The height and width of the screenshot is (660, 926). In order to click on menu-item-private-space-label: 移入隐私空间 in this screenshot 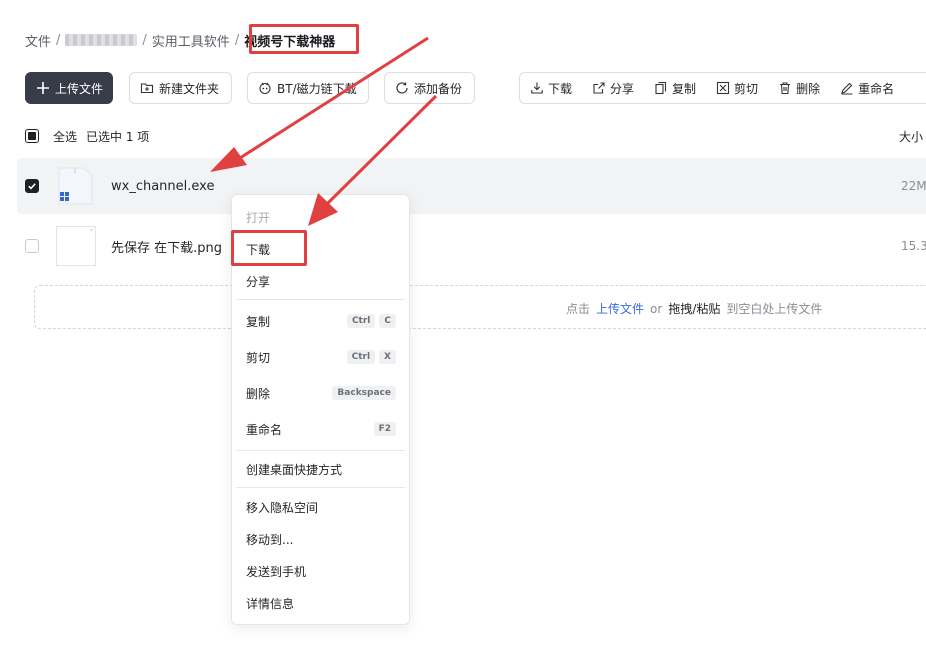, I will do `click(282, 507)`.